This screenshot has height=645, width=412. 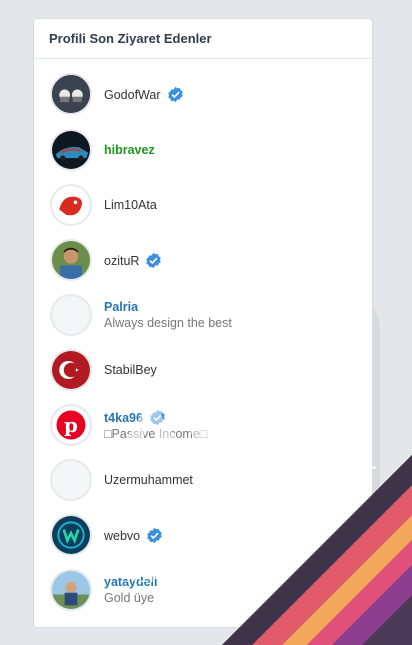 I want to click on visitor-name-link: hibravez, so click(x=129, y=150).